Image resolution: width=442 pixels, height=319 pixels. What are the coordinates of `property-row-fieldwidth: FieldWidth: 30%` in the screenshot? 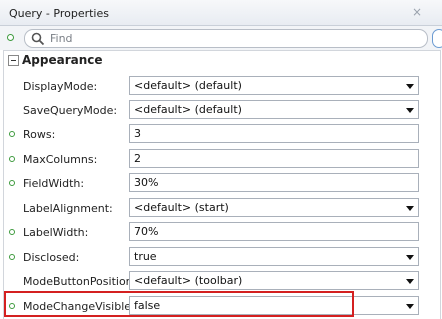 It's located at (222, 184).